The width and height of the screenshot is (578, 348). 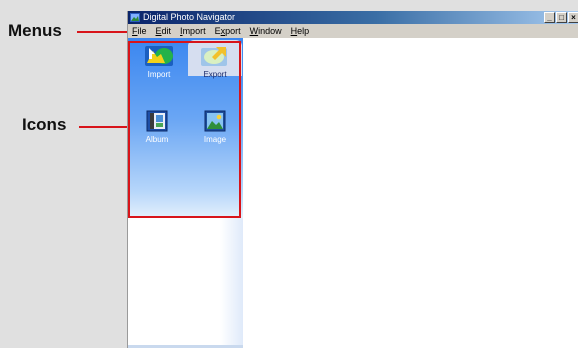 I want to click on window-title: Digital Photo Navigator, so click(x=189, y=17).